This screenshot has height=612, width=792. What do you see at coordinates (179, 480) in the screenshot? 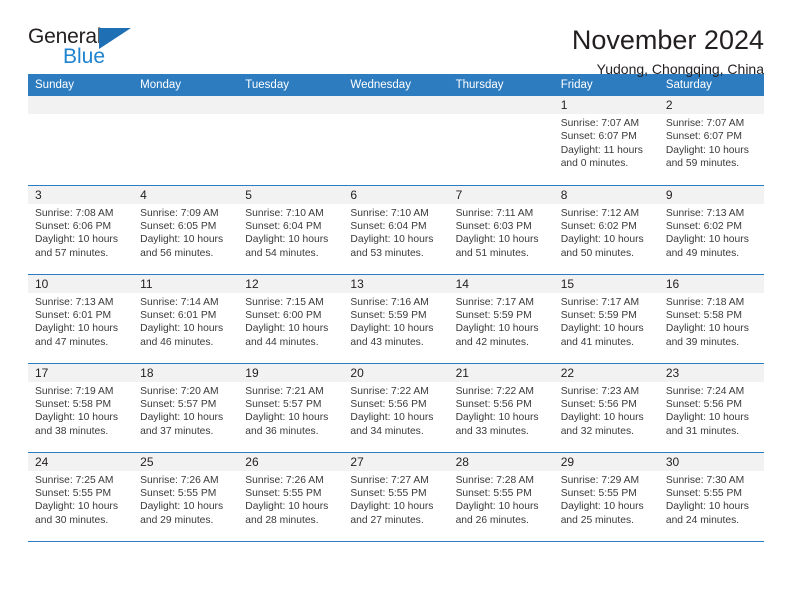
I see `sunrise-text: Sunrise: 7:26 AM` at bounding box center [179, 480].